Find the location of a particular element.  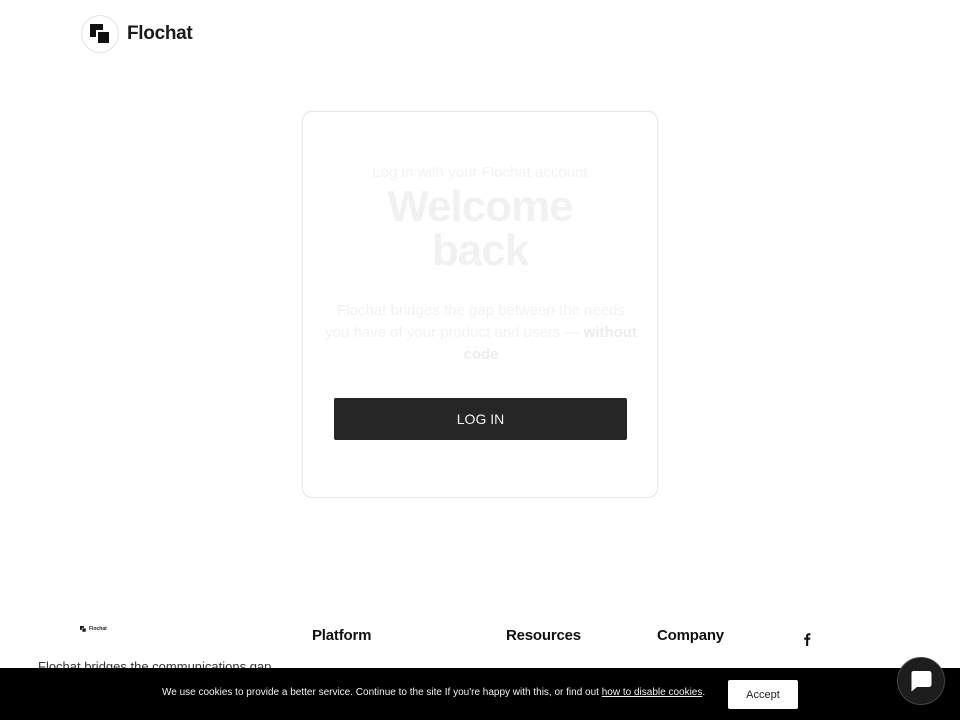

accept-cookies-button: Accept is located at coordinates (763, 694).